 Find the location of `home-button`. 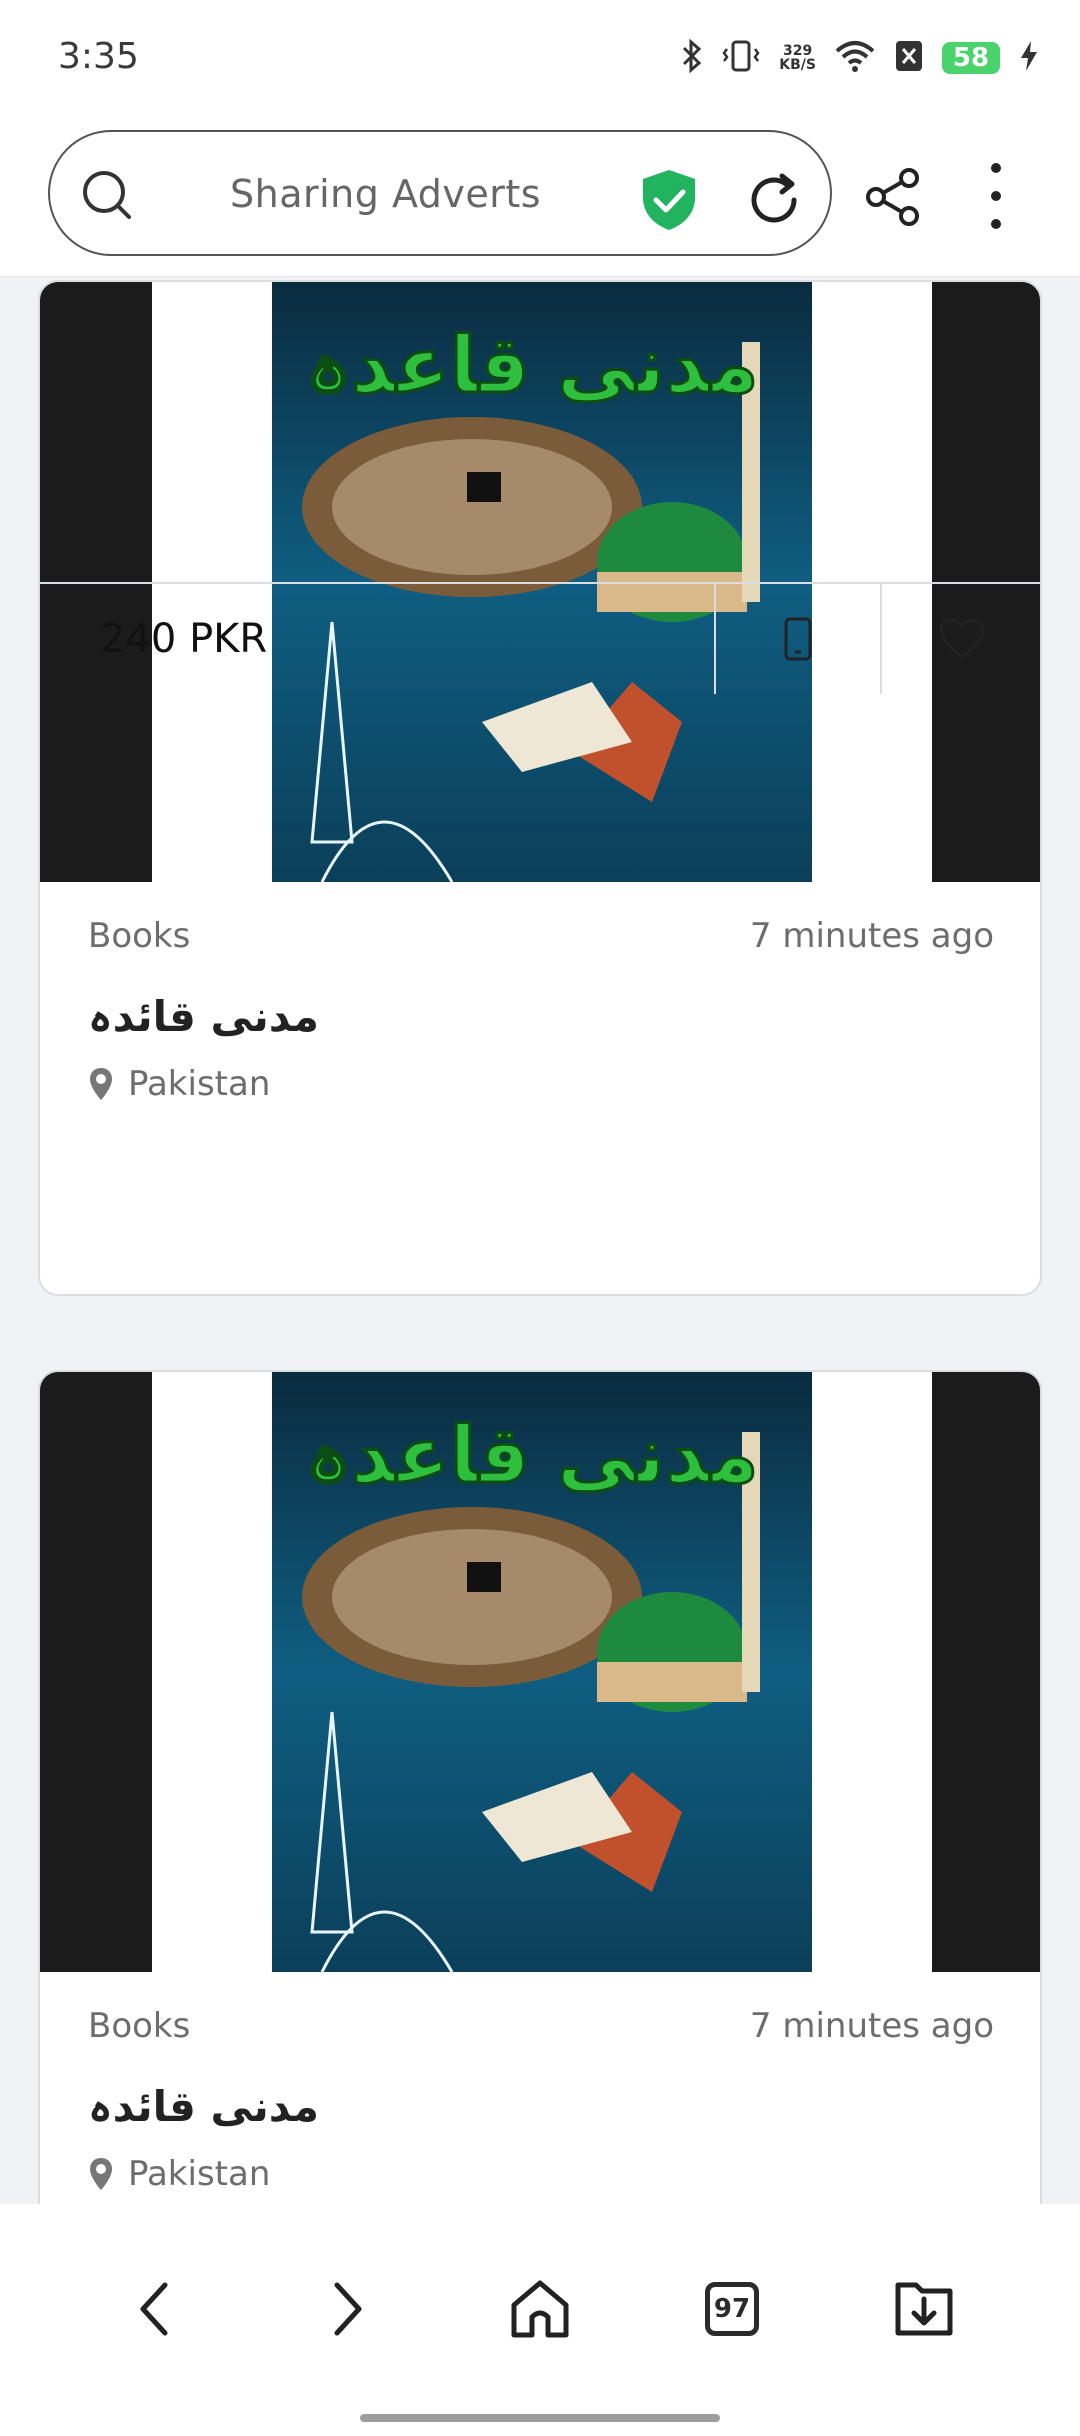

home-button is located at coordinates (540, 2309).